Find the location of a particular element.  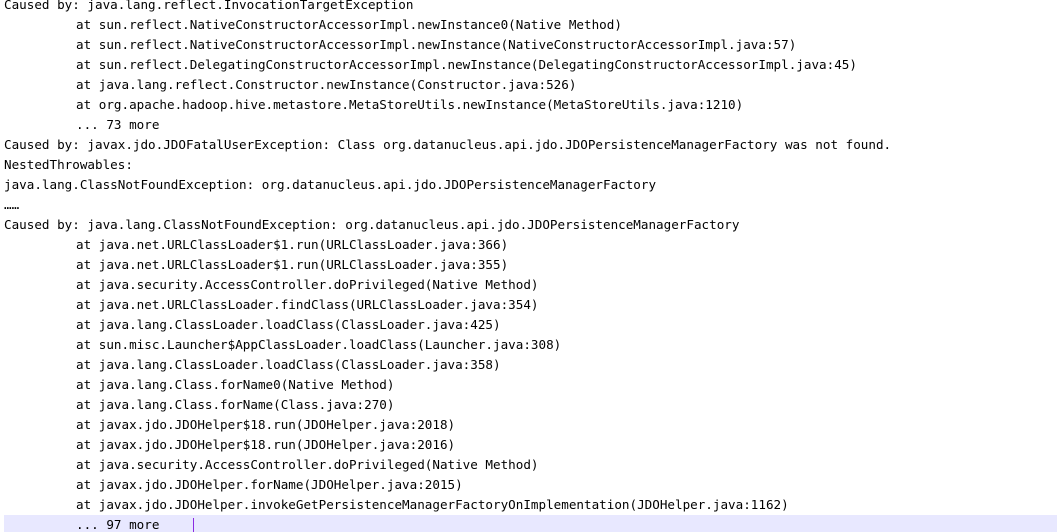

text-caret is located at coordinates (194, 524).